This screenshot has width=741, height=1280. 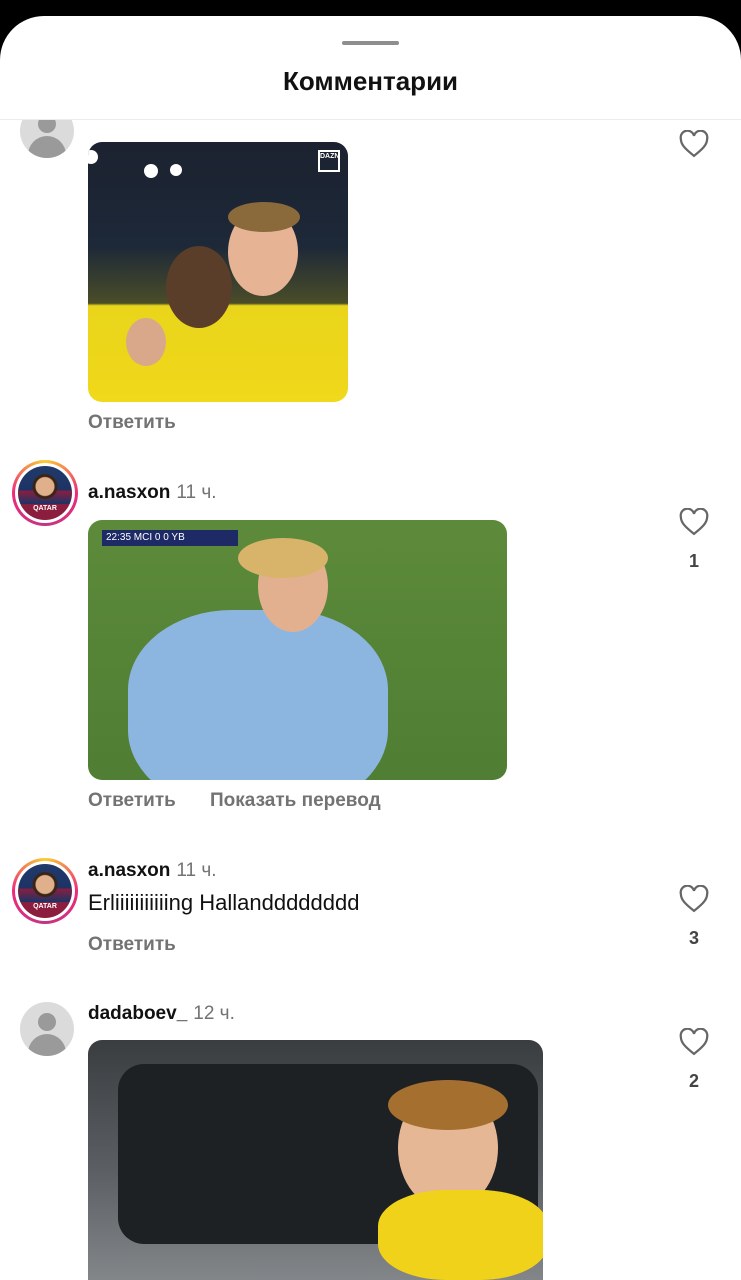 I want to click on username-link: dadaboev_, so click(x=137, y=1013).